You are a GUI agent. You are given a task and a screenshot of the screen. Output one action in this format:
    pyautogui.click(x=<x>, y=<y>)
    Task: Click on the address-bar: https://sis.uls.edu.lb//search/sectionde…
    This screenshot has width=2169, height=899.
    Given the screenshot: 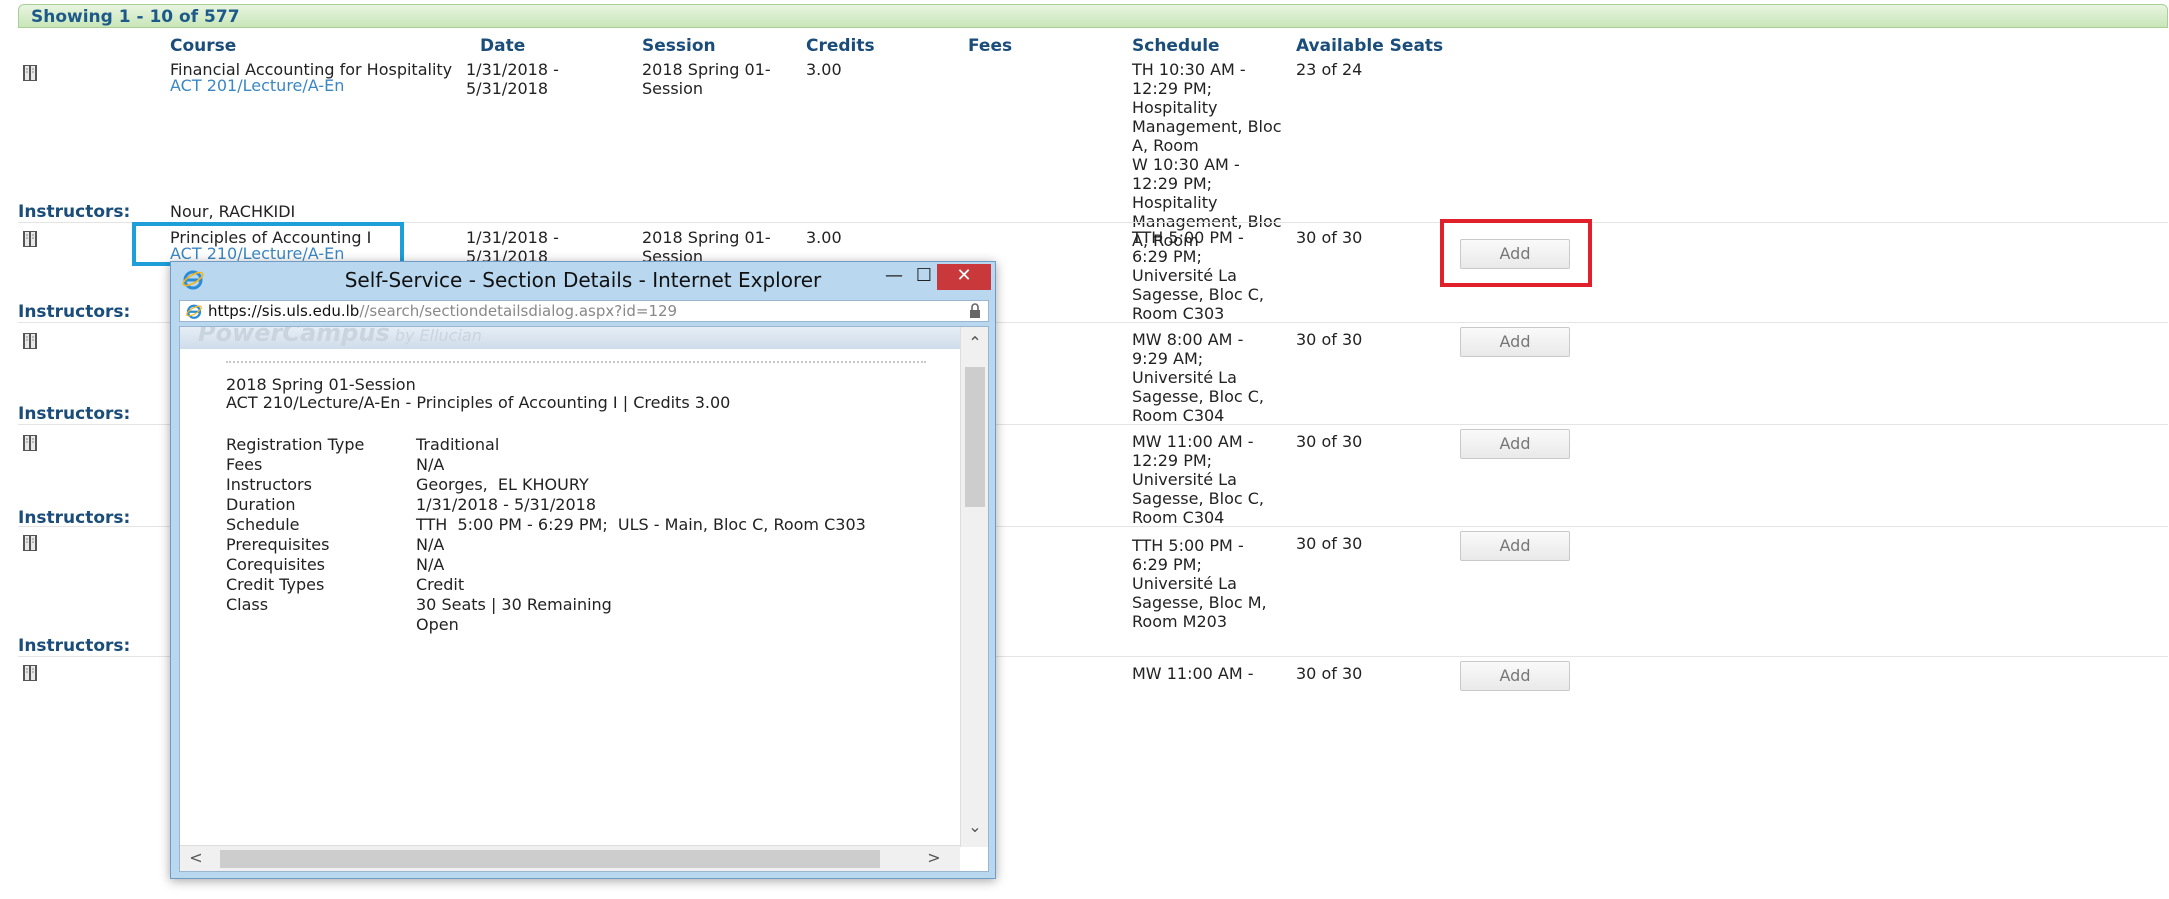 What is the action you would take?
    pyautogui.click(x=584, y=311)
    